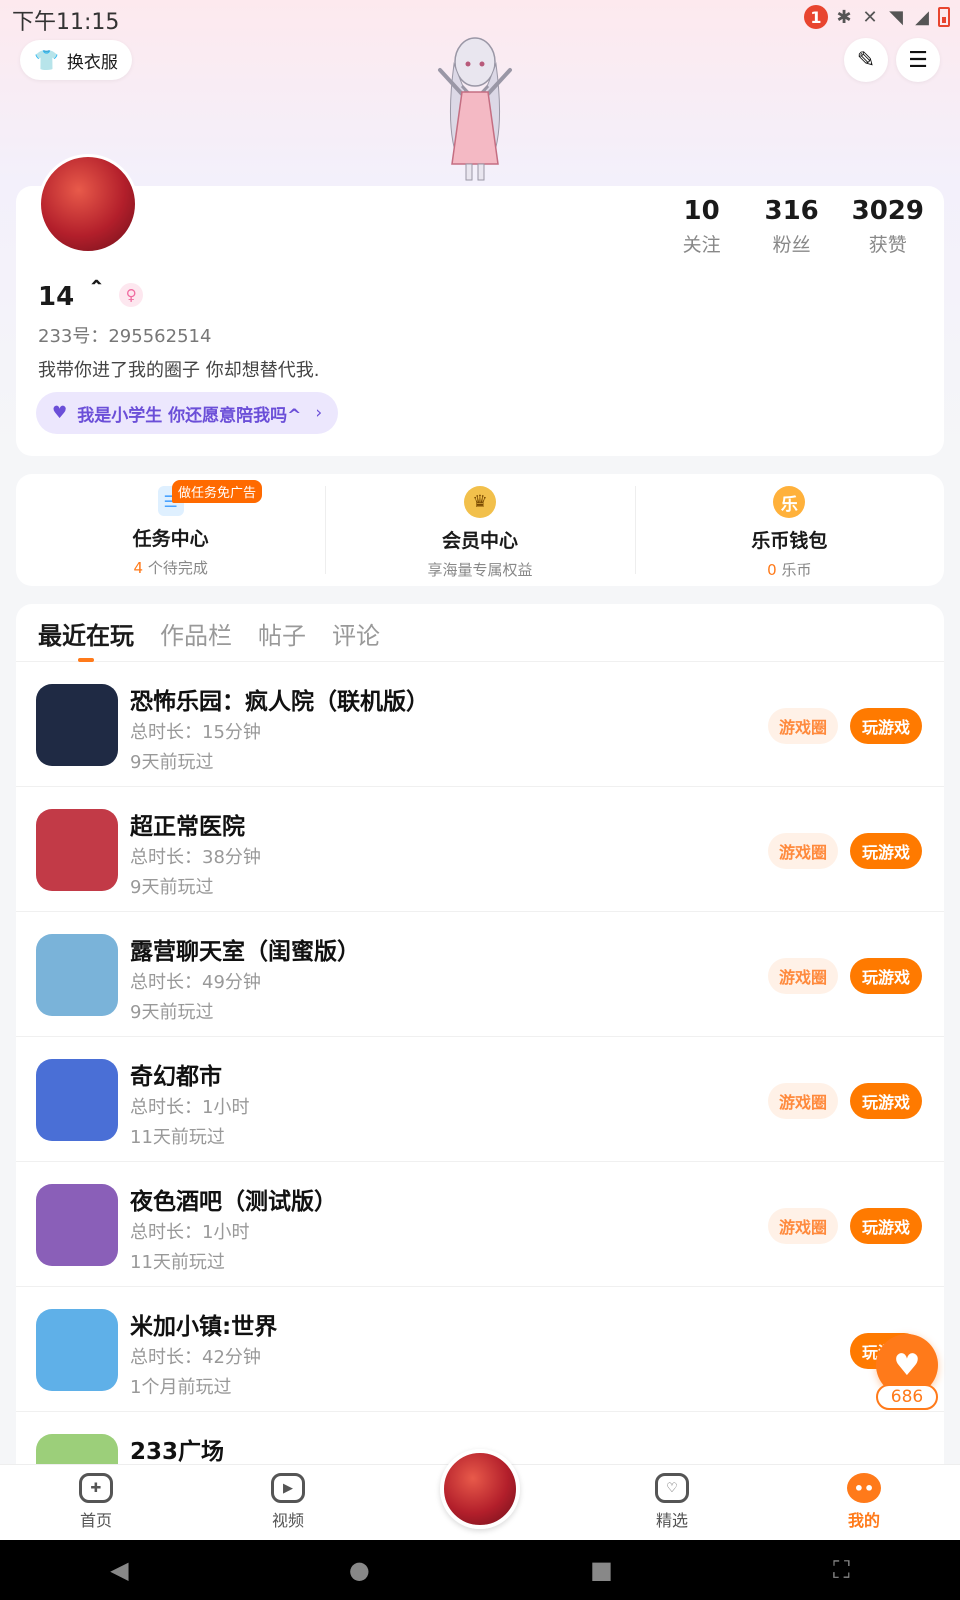 Image resolution: width=960 pixels, height=1600 pixels. I want to click on wallet-unit: 乐币, so click(794, 570).